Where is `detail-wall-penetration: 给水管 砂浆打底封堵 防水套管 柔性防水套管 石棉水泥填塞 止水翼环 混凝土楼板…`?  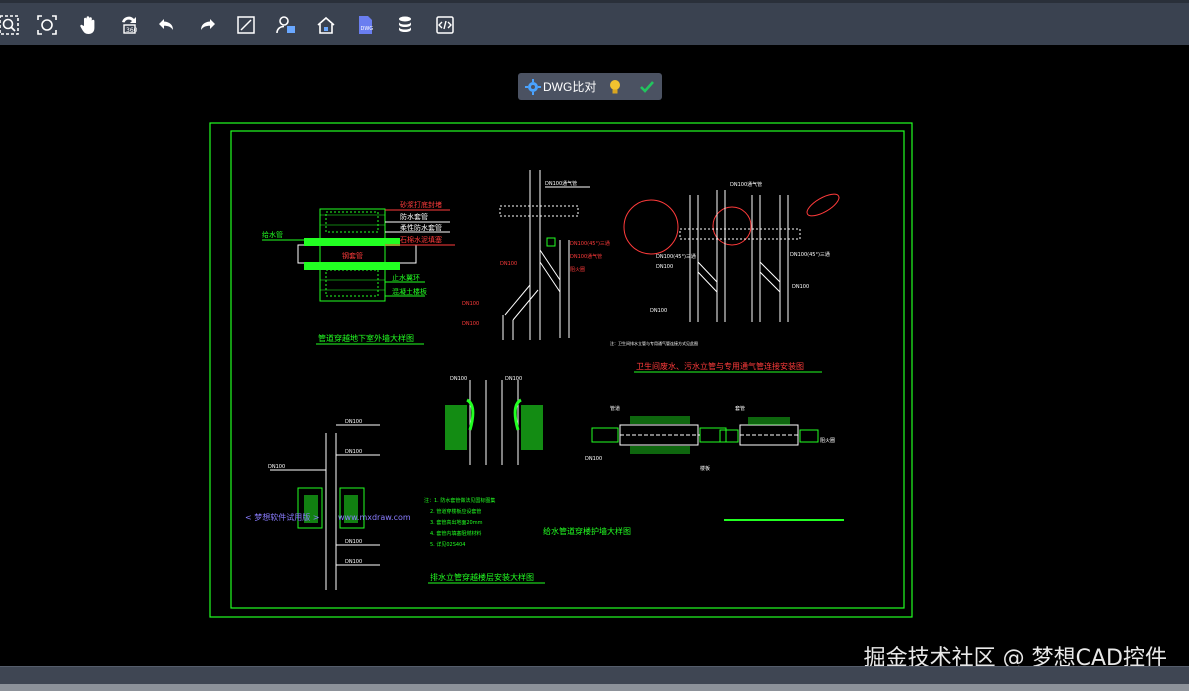 detail-wall-penetration: 给水管 砂浆打底封堵 防水套管 柔性防水套管 石棉水泥填塞 止水翼环 混凝土楼板… is located at coordinates (358, 272).